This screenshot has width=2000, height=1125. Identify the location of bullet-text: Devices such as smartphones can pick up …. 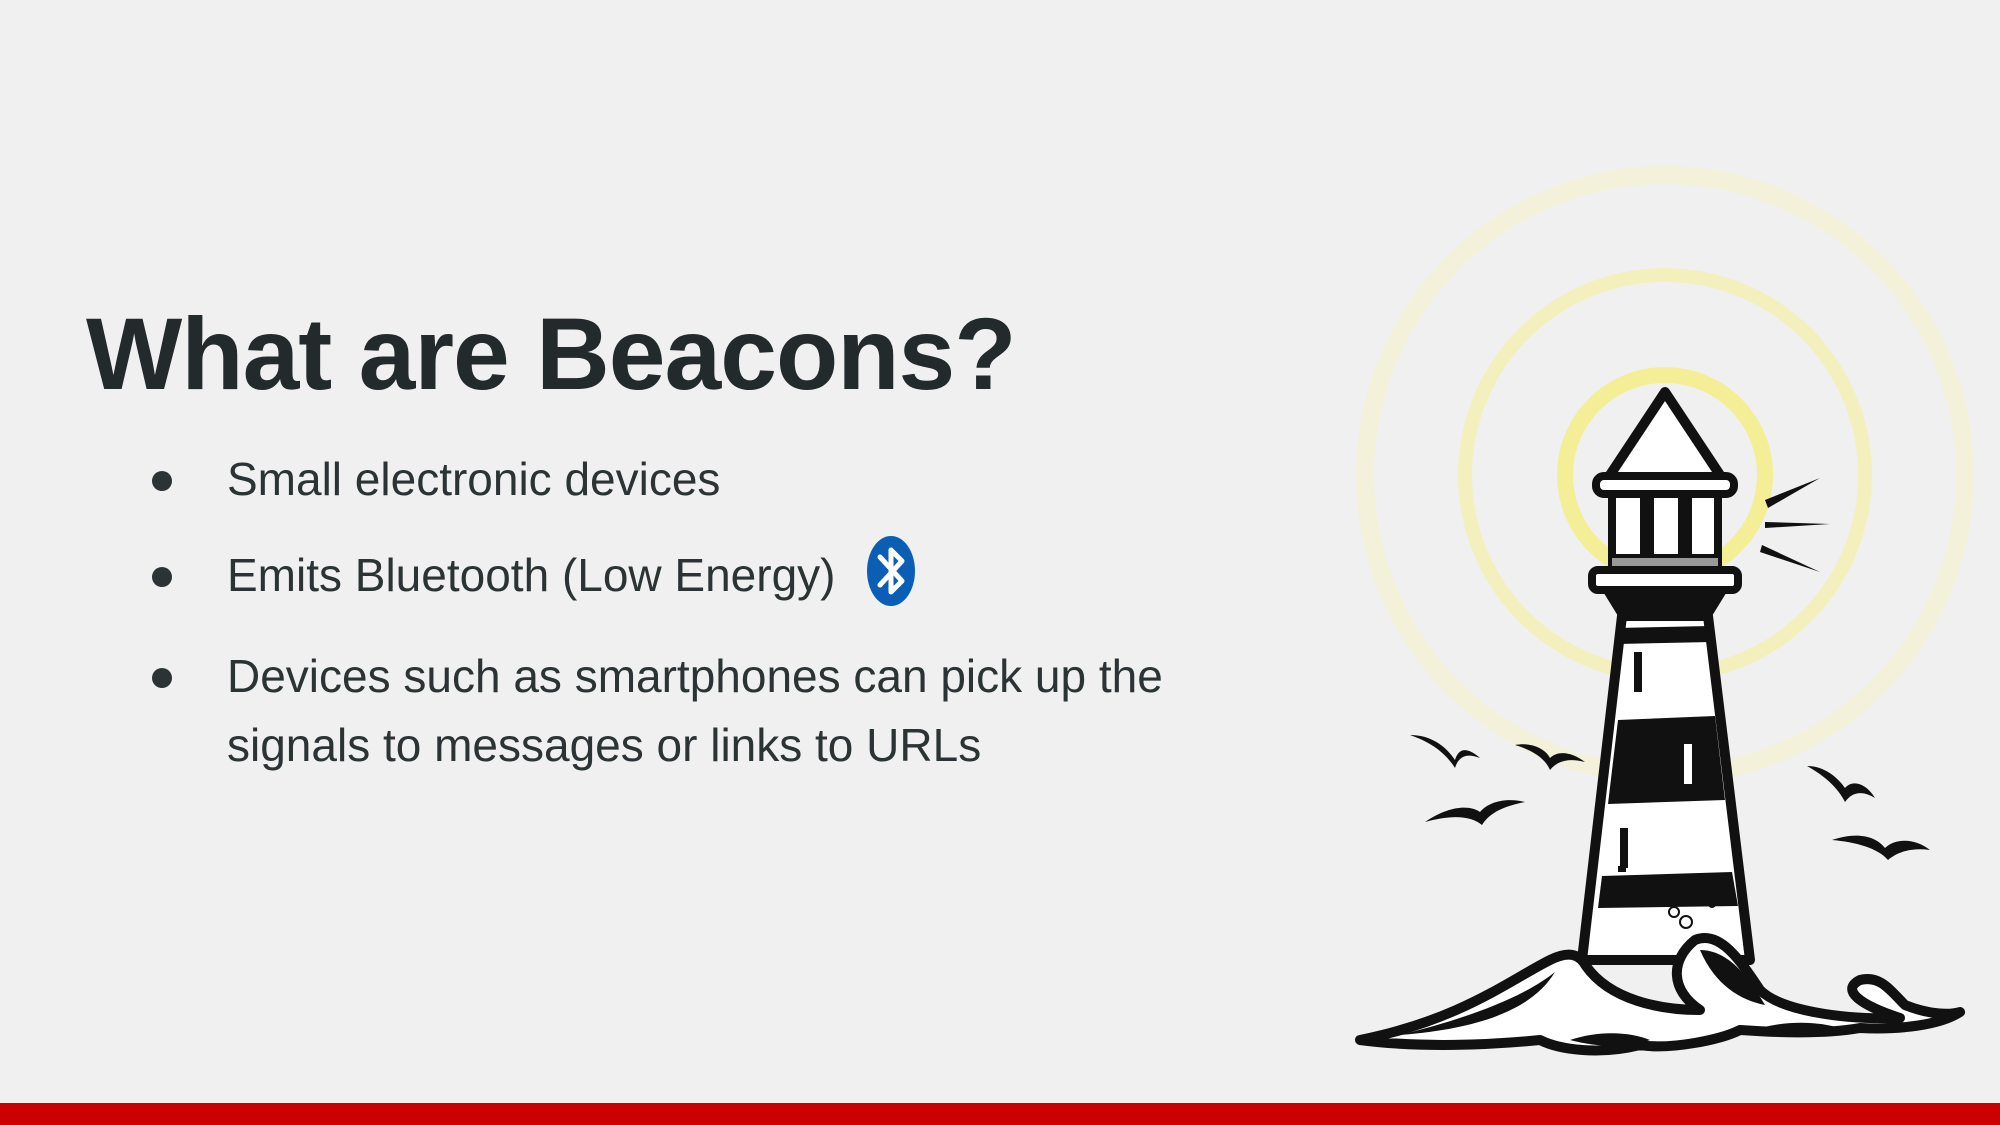
(695, 710).